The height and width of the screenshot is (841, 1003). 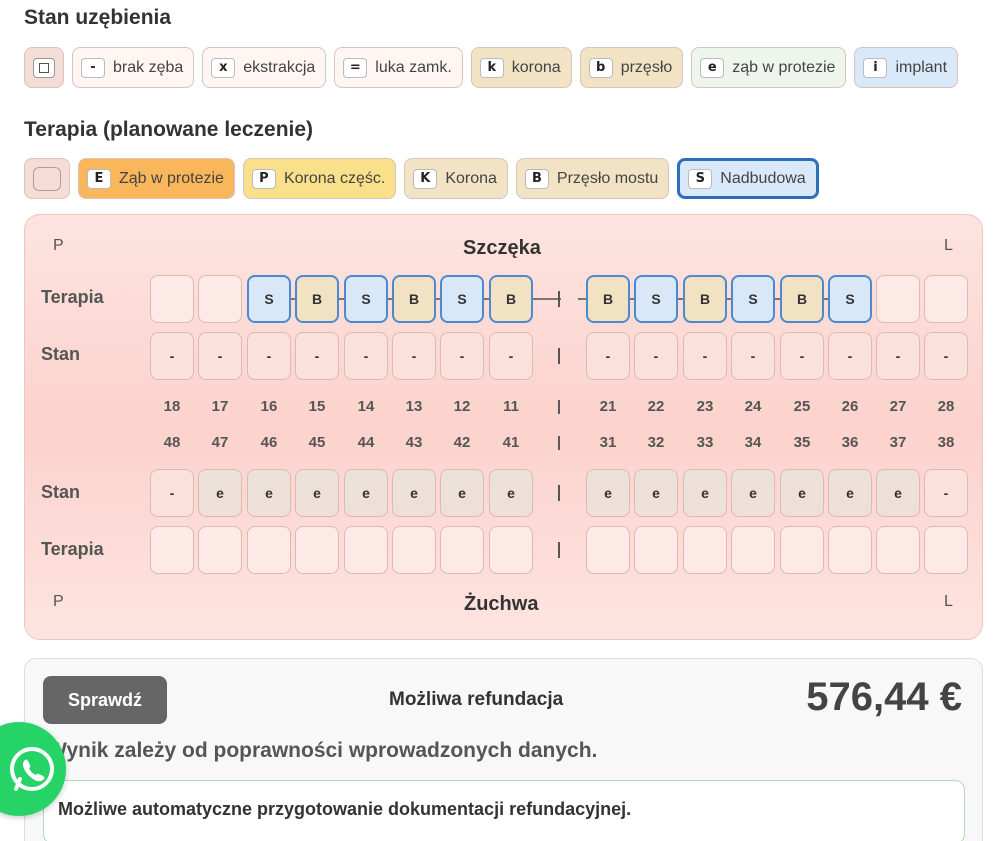 I want to click on lower-tooth-number: 32, so click(x=656, y=442).